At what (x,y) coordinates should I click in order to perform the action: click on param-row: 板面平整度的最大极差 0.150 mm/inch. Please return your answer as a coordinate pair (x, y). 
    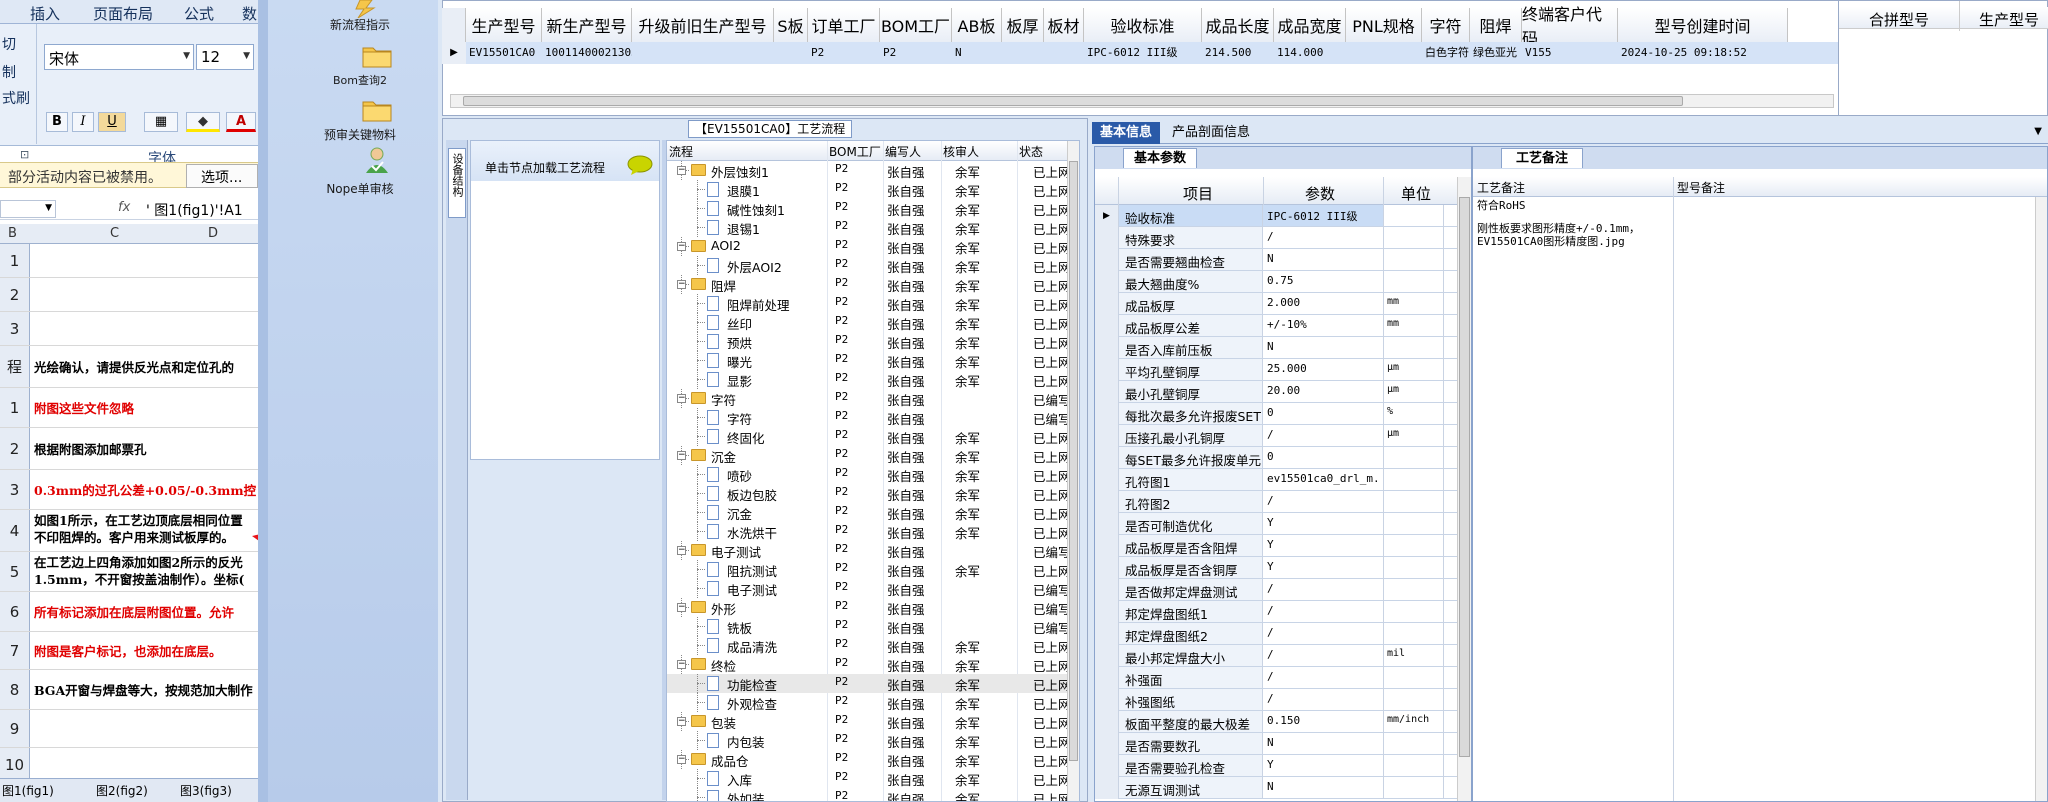
    Looking at the image, I should click on (1283, 722).